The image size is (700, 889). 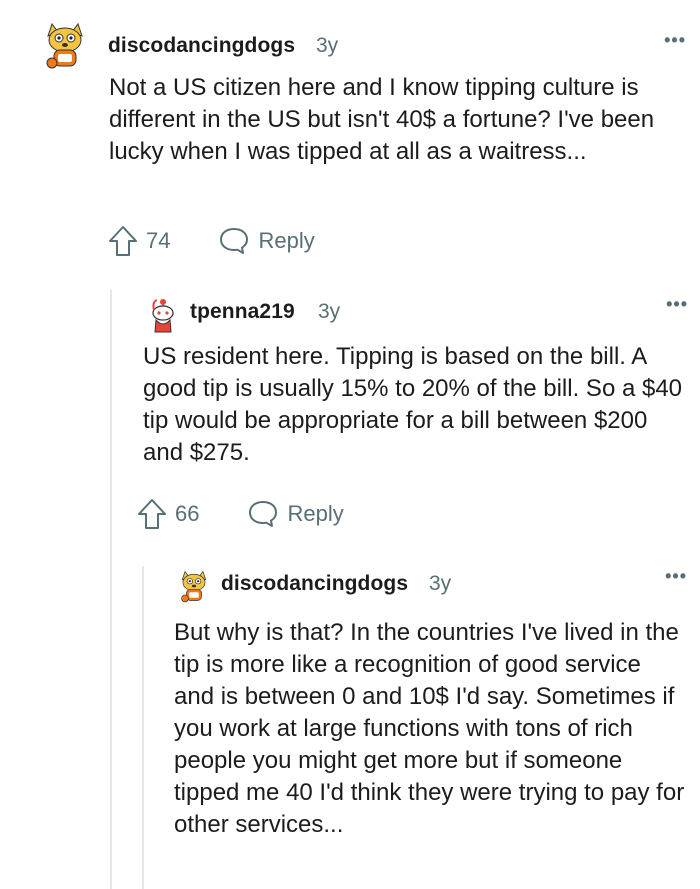 What do you see at coordinates (168, 514) in the screenshot?
I see `upvote-button: 66` at bounding box center [168, 514].